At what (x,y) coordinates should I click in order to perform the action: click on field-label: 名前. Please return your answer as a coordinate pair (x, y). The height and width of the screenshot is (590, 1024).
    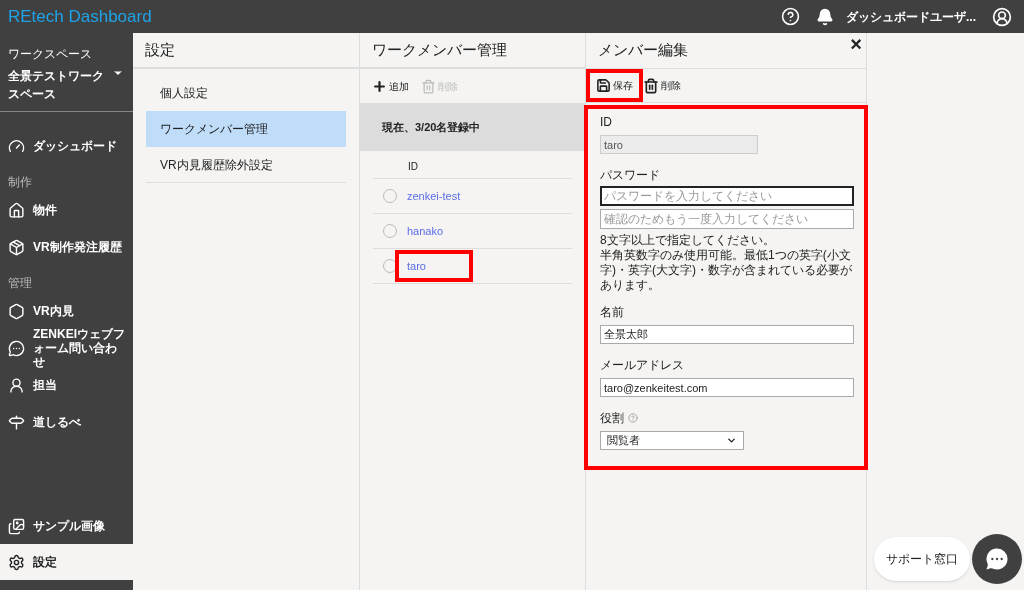
    Looking at the image, I should click on (612, 312).